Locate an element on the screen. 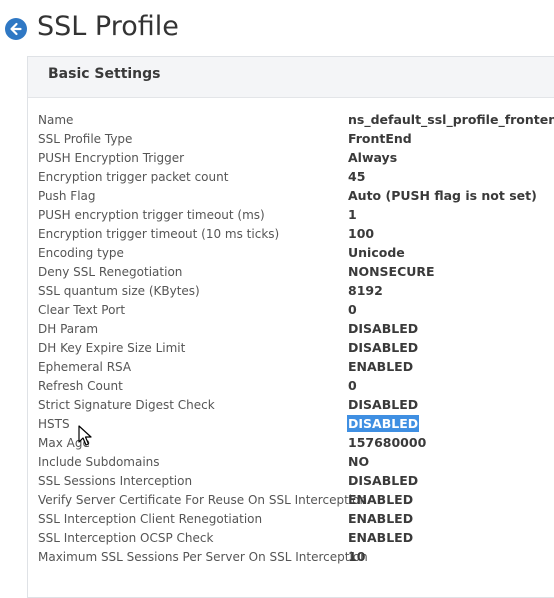 This screenshot has height=598, width=554. panel-title: Basic Settings is located at coordinates (104, 74).